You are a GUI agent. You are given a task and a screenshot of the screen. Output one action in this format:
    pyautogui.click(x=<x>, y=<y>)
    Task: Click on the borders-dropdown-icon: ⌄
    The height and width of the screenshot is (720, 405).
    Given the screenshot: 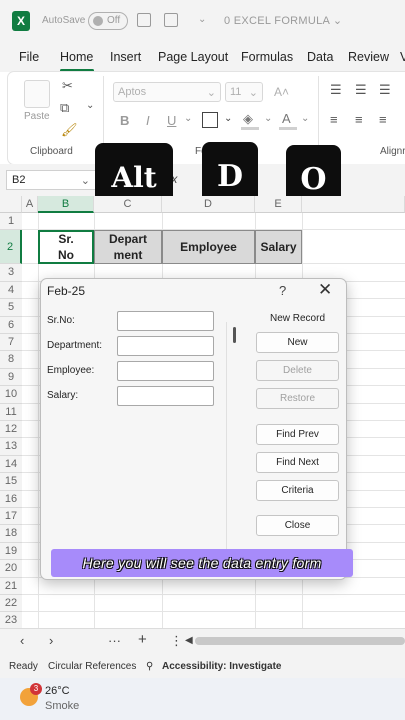 What is the action you would take?
    pyautogui.click(x=228, y=118)
    